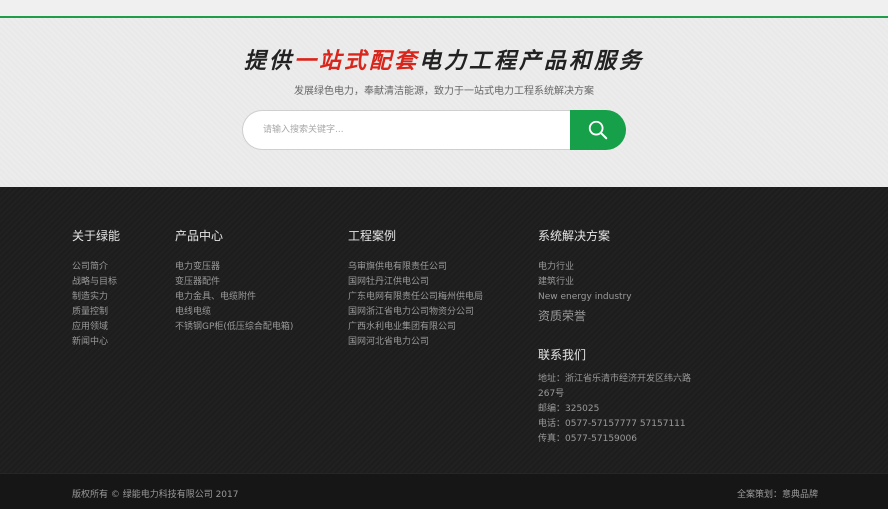 The width and height of the screenshot is (888, 509). What do you see at coordinates (197, 267) in the screenshot?
I see `footer-link: 电力变压器` at bounding box center [197, 267].